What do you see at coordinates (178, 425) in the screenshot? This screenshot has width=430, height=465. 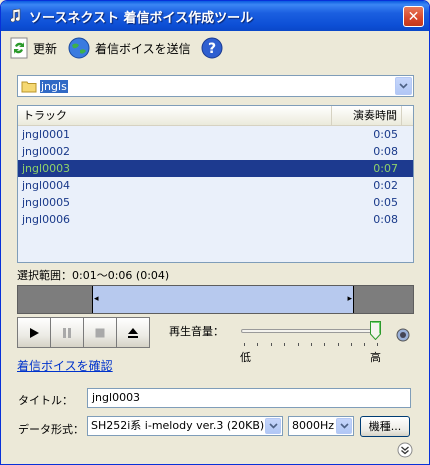 I see `format-select-value: SH252i系 i-melody ver.3 (20KB)` at bounding box center [178, 425].